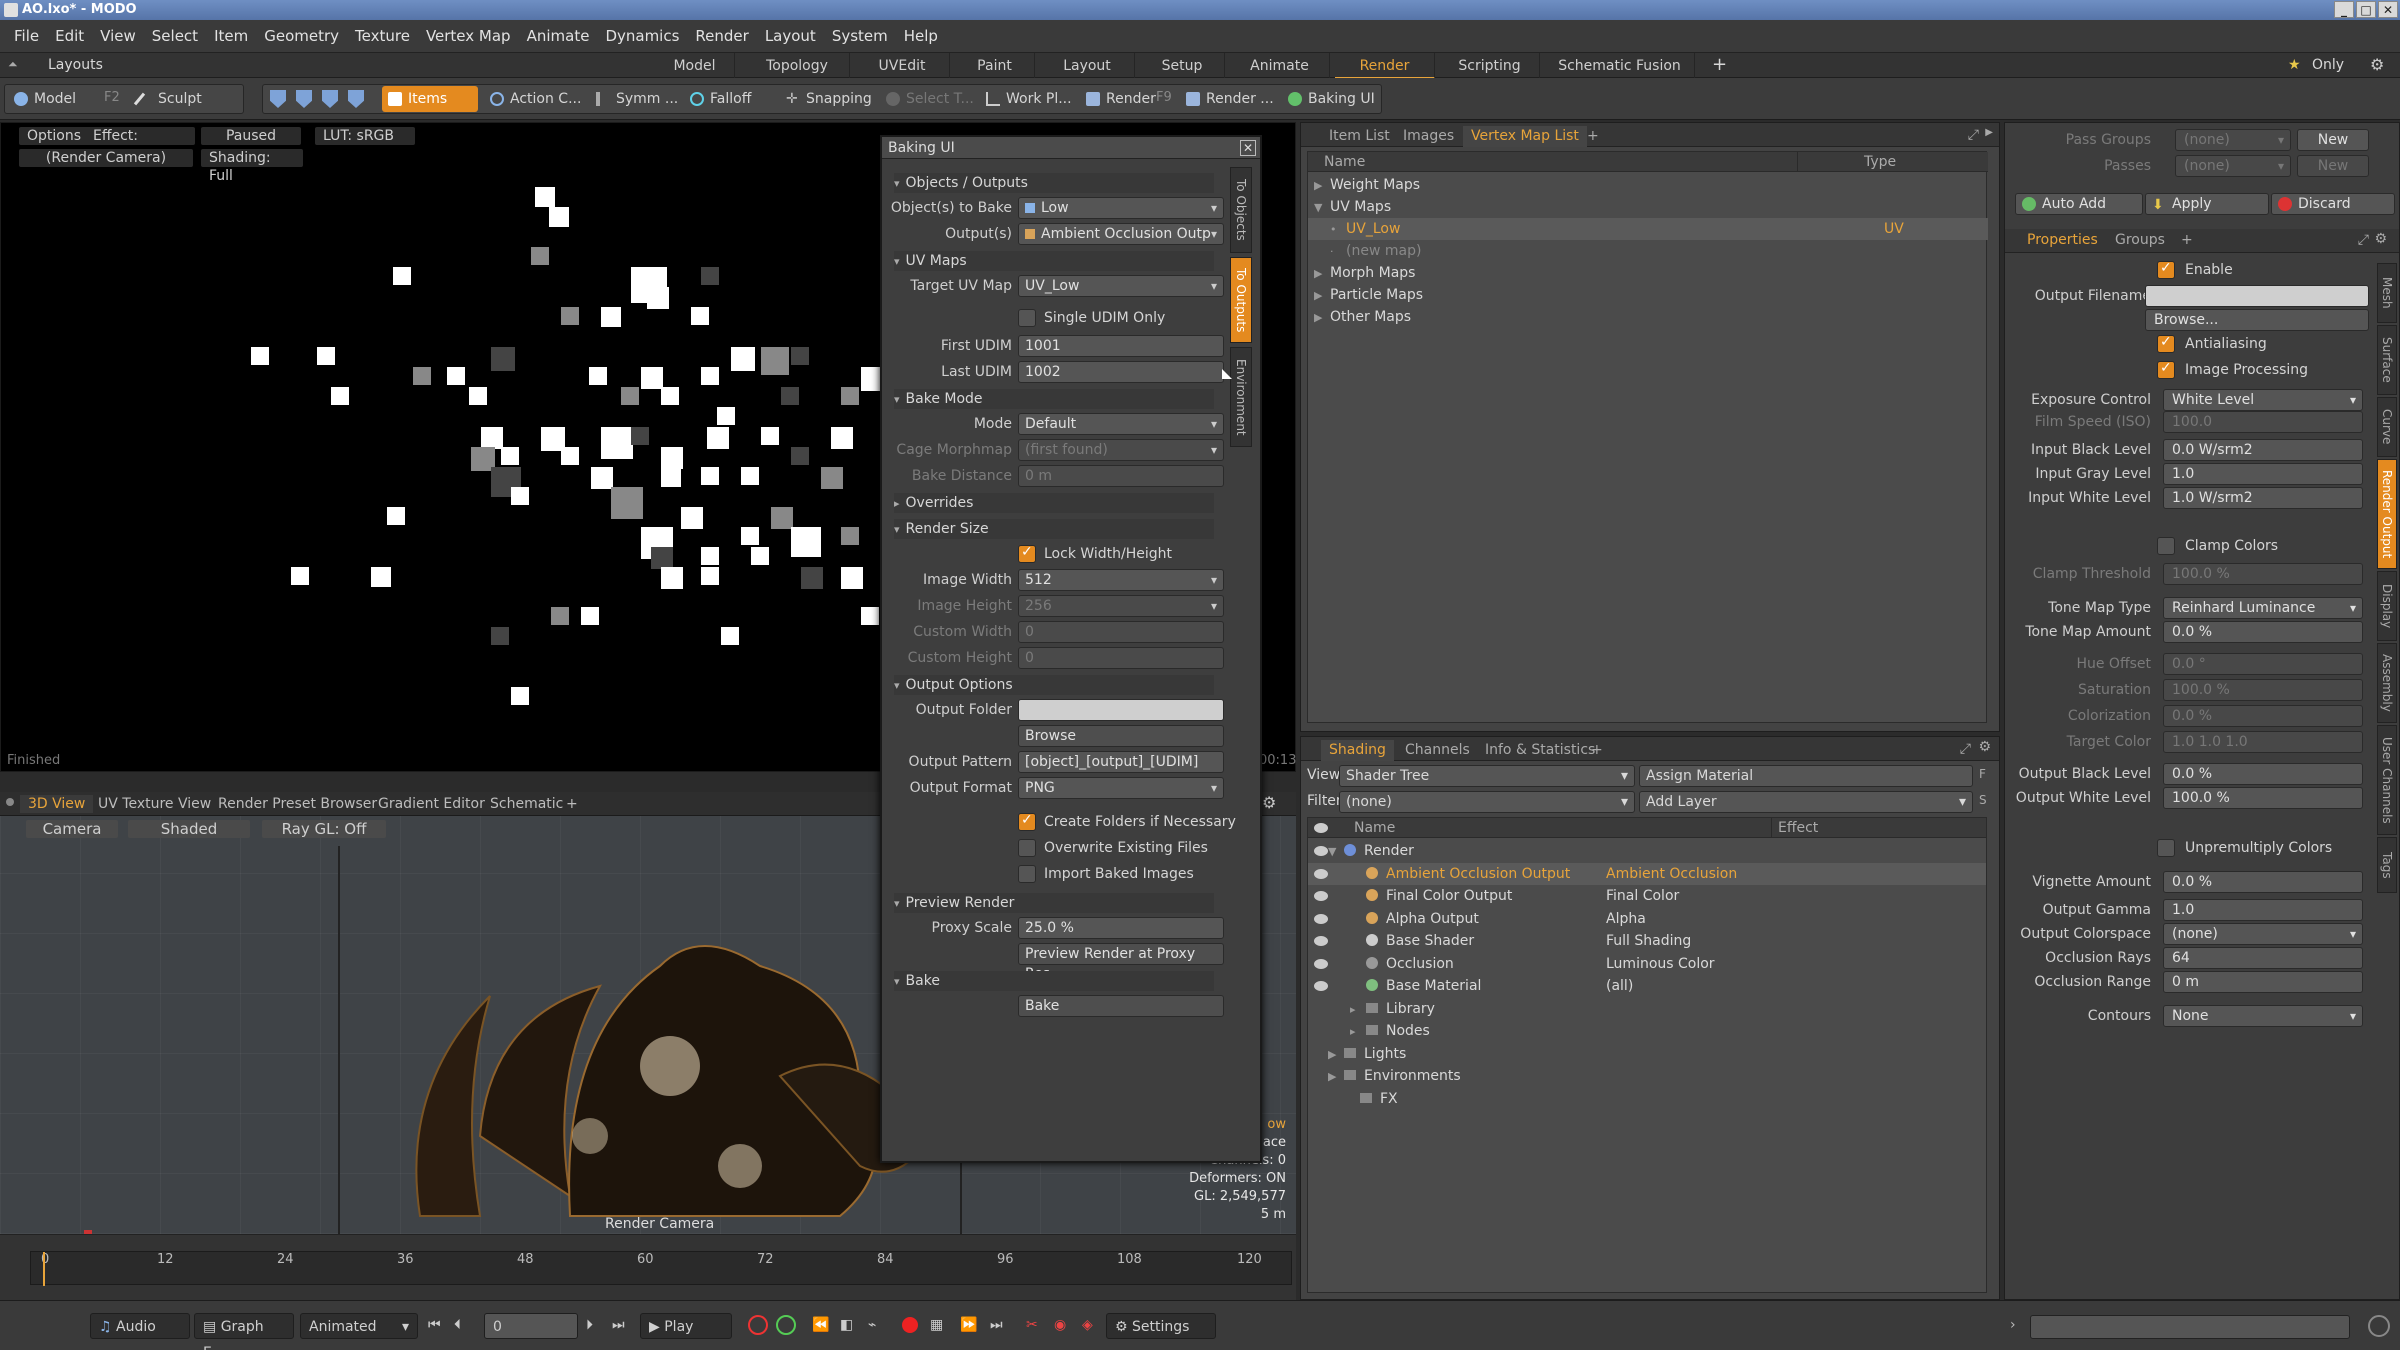  What do you see at coordinates (2263, 574) in the screenshot?
I see `clamp-threshold-field: 100.0 %` at bounding box center [2263, 574].